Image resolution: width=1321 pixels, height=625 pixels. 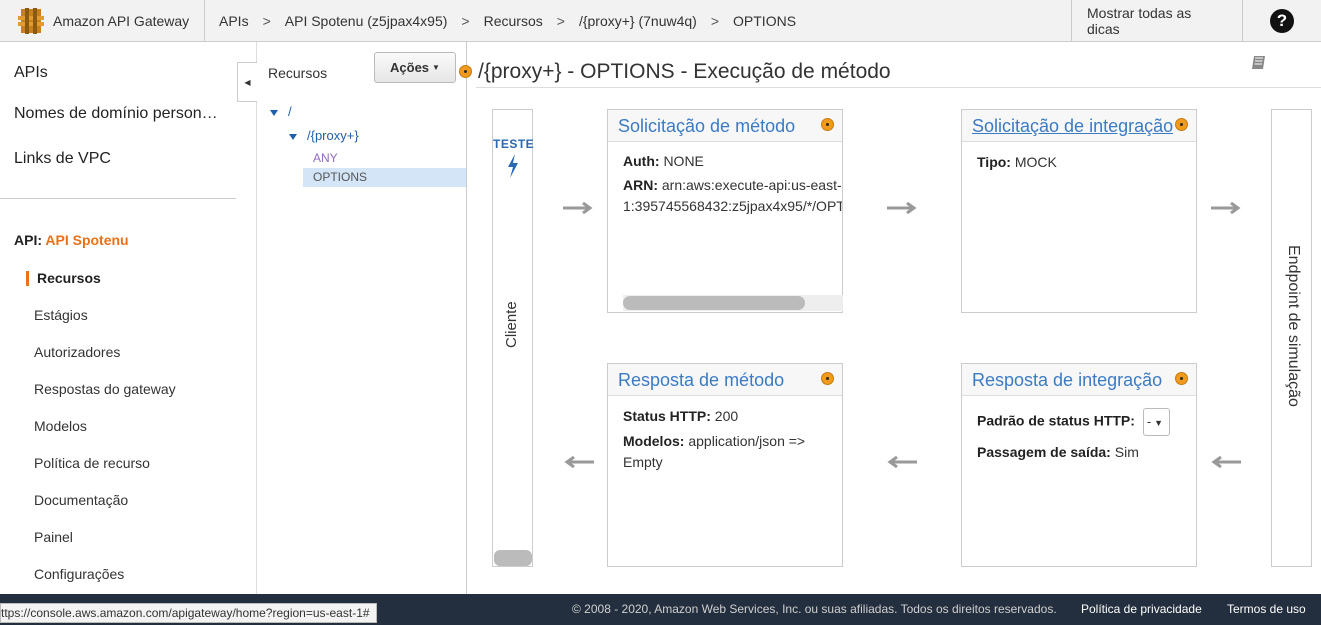 What do you see at coordinates (1293, 326) in the screenshot?
I see `endpoint-label: Endpoint de simulação` at bounding box center [1293, 326].